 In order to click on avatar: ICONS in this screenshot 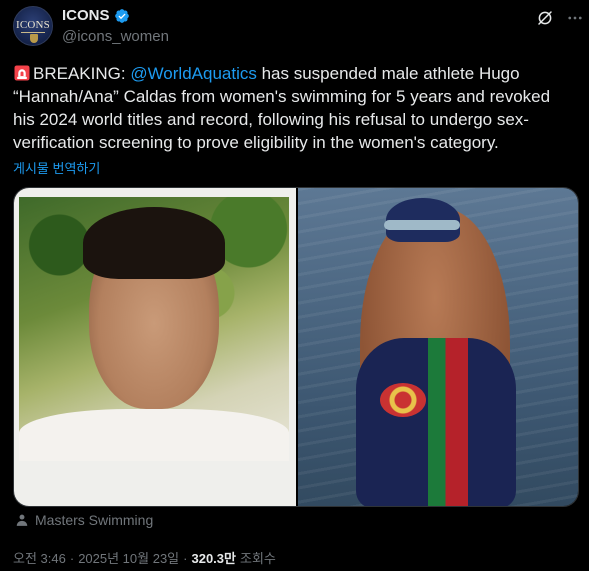, I will do `click(33, 26)`.